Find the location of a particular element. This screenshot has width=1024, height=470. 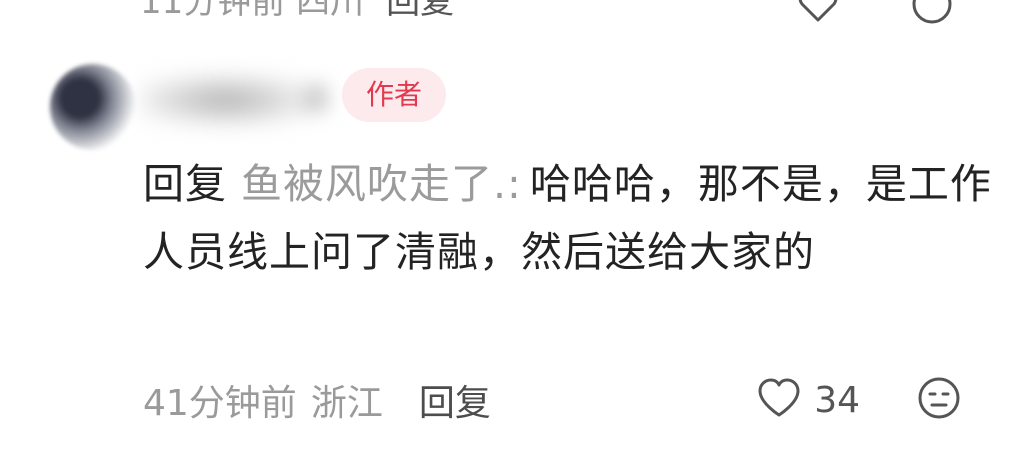

reply-button: 回复 is located at coordinates (455, 400).